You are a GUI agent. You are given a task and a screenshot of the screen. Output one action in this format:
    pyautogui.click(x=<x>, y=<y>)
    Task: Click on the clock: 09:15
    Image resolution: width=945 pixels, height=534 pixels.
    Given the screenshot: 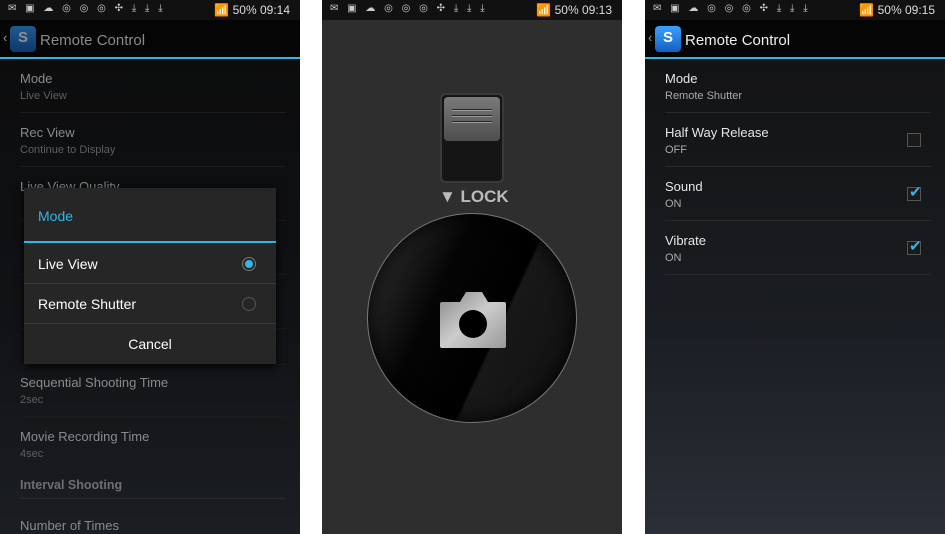 What is the action you would take?
    pyautogui.click(x=919, y=10)
    